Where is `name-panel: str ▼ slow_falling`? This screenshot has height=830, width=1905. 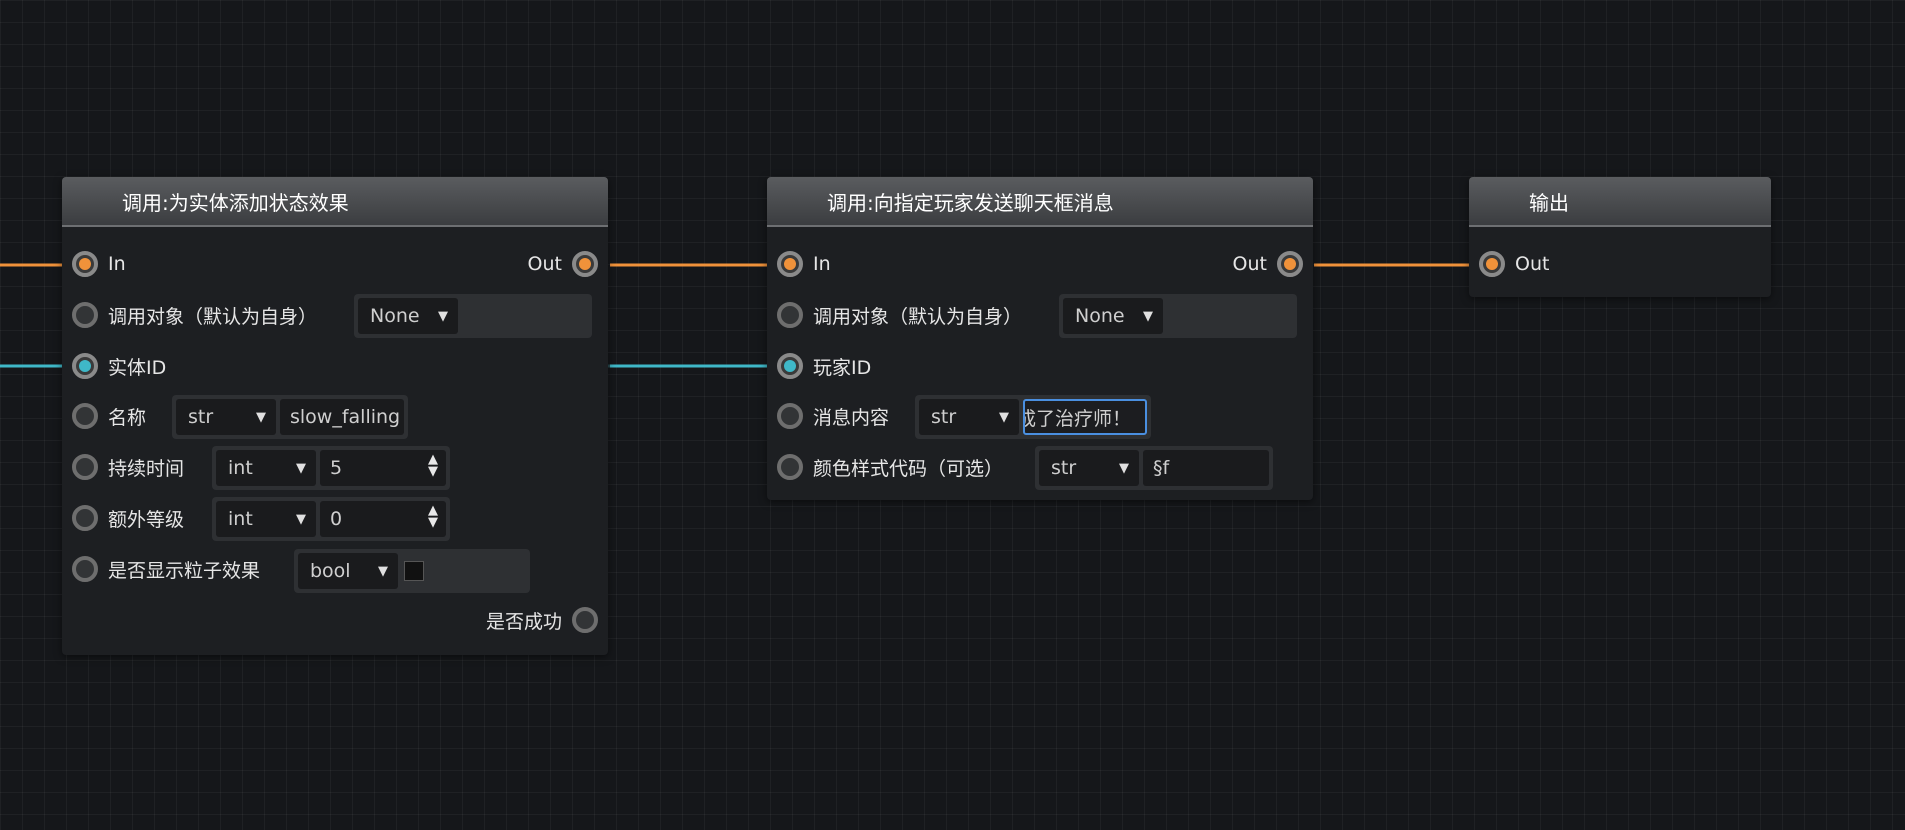 name-panel: str ▼ slow_falling is located at coordinates (290, 417).